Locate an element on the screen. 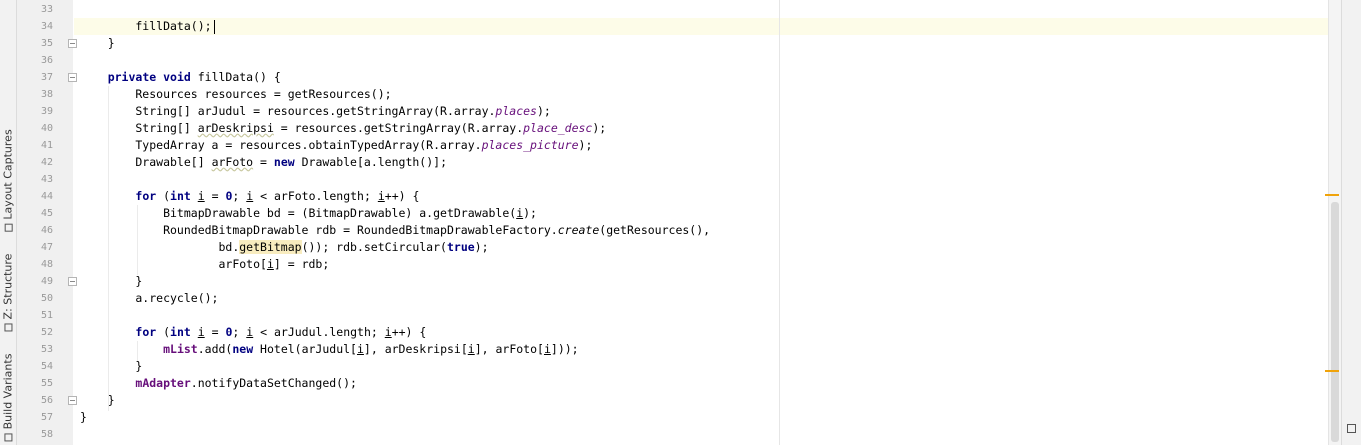 The image size is (1361, 445). code-token: ( is located at coordinates (163, 332).